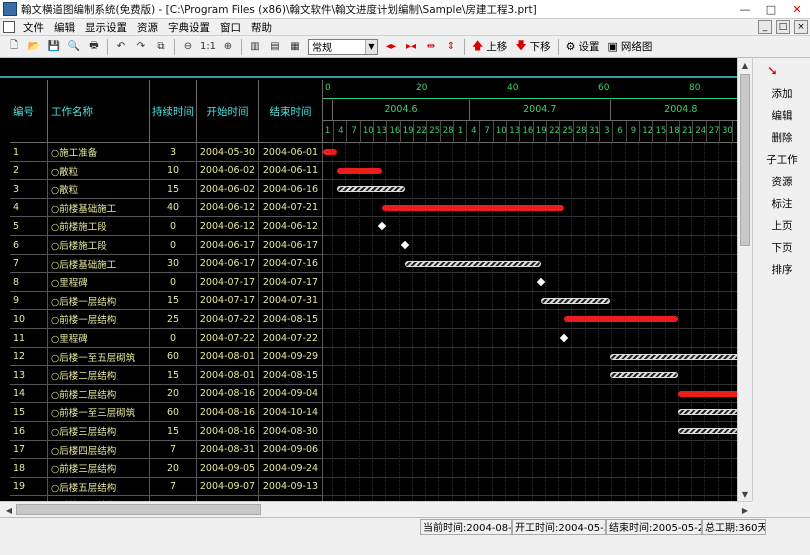 Image resolution: width=810 pixels, height=555 pixels. I want to click on scroll-right-icon: ▶, so click(745, 510).